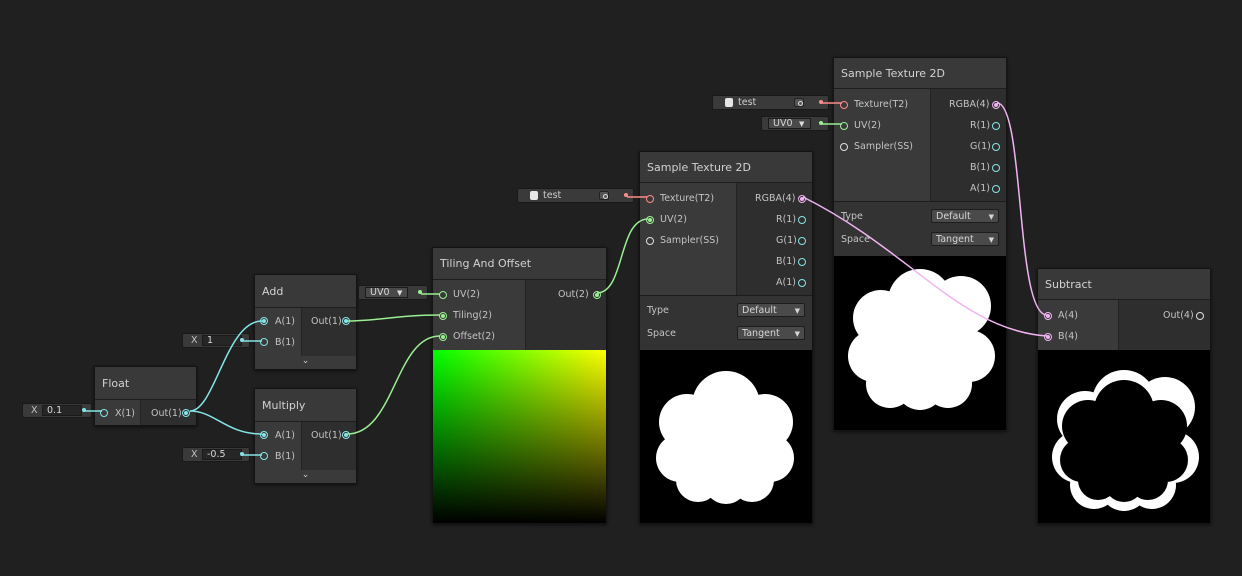 The height and width of the screenshot is (576, 1242). Describe the element at coordinates (980, 146) in the screenshot. I see `sample2-g-label: G(1)` at that location.